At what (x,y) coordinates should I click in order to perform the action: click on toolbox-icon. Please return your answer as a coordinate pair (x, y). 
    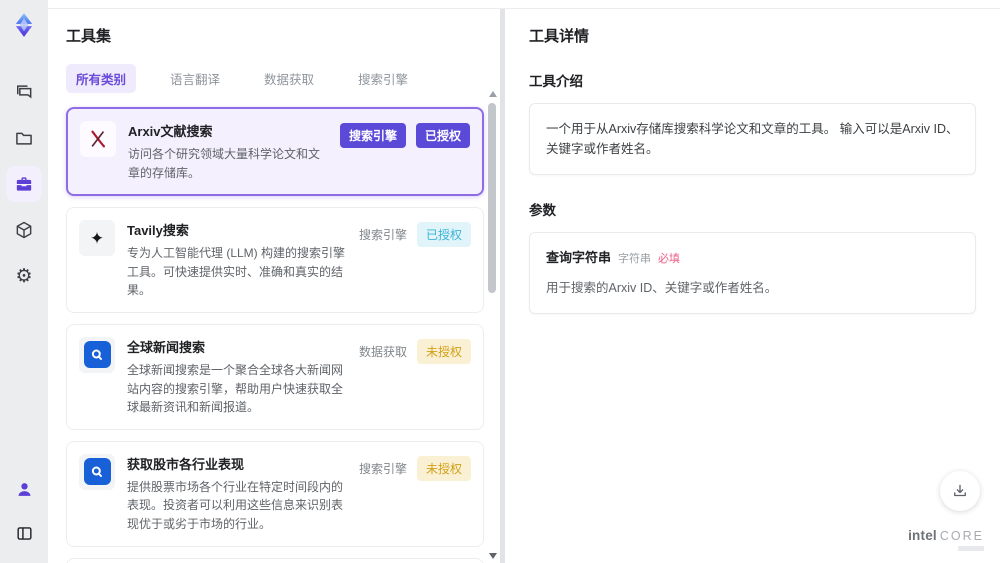
    Looking at the image, I should click on (24, 184).